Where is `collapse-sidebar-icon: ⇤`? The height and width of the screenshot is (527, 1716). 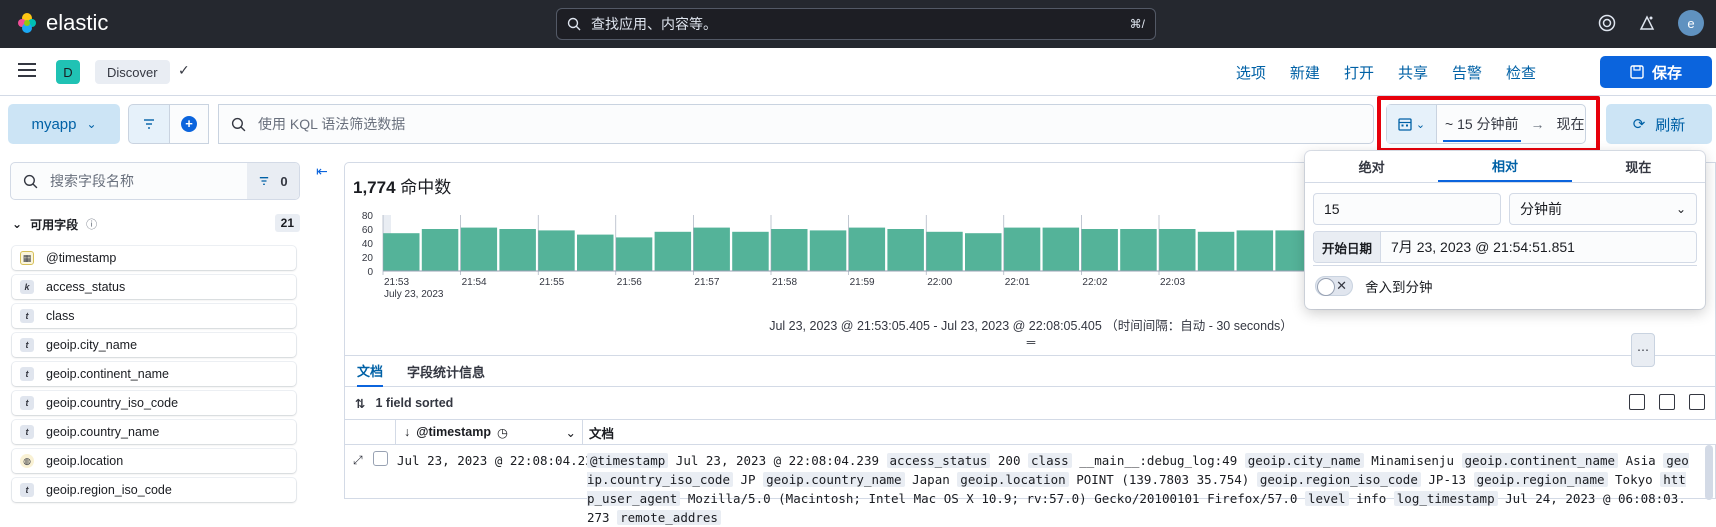
collapse-sidebar-icon: ⇤ is located at coordinates (322, 171).